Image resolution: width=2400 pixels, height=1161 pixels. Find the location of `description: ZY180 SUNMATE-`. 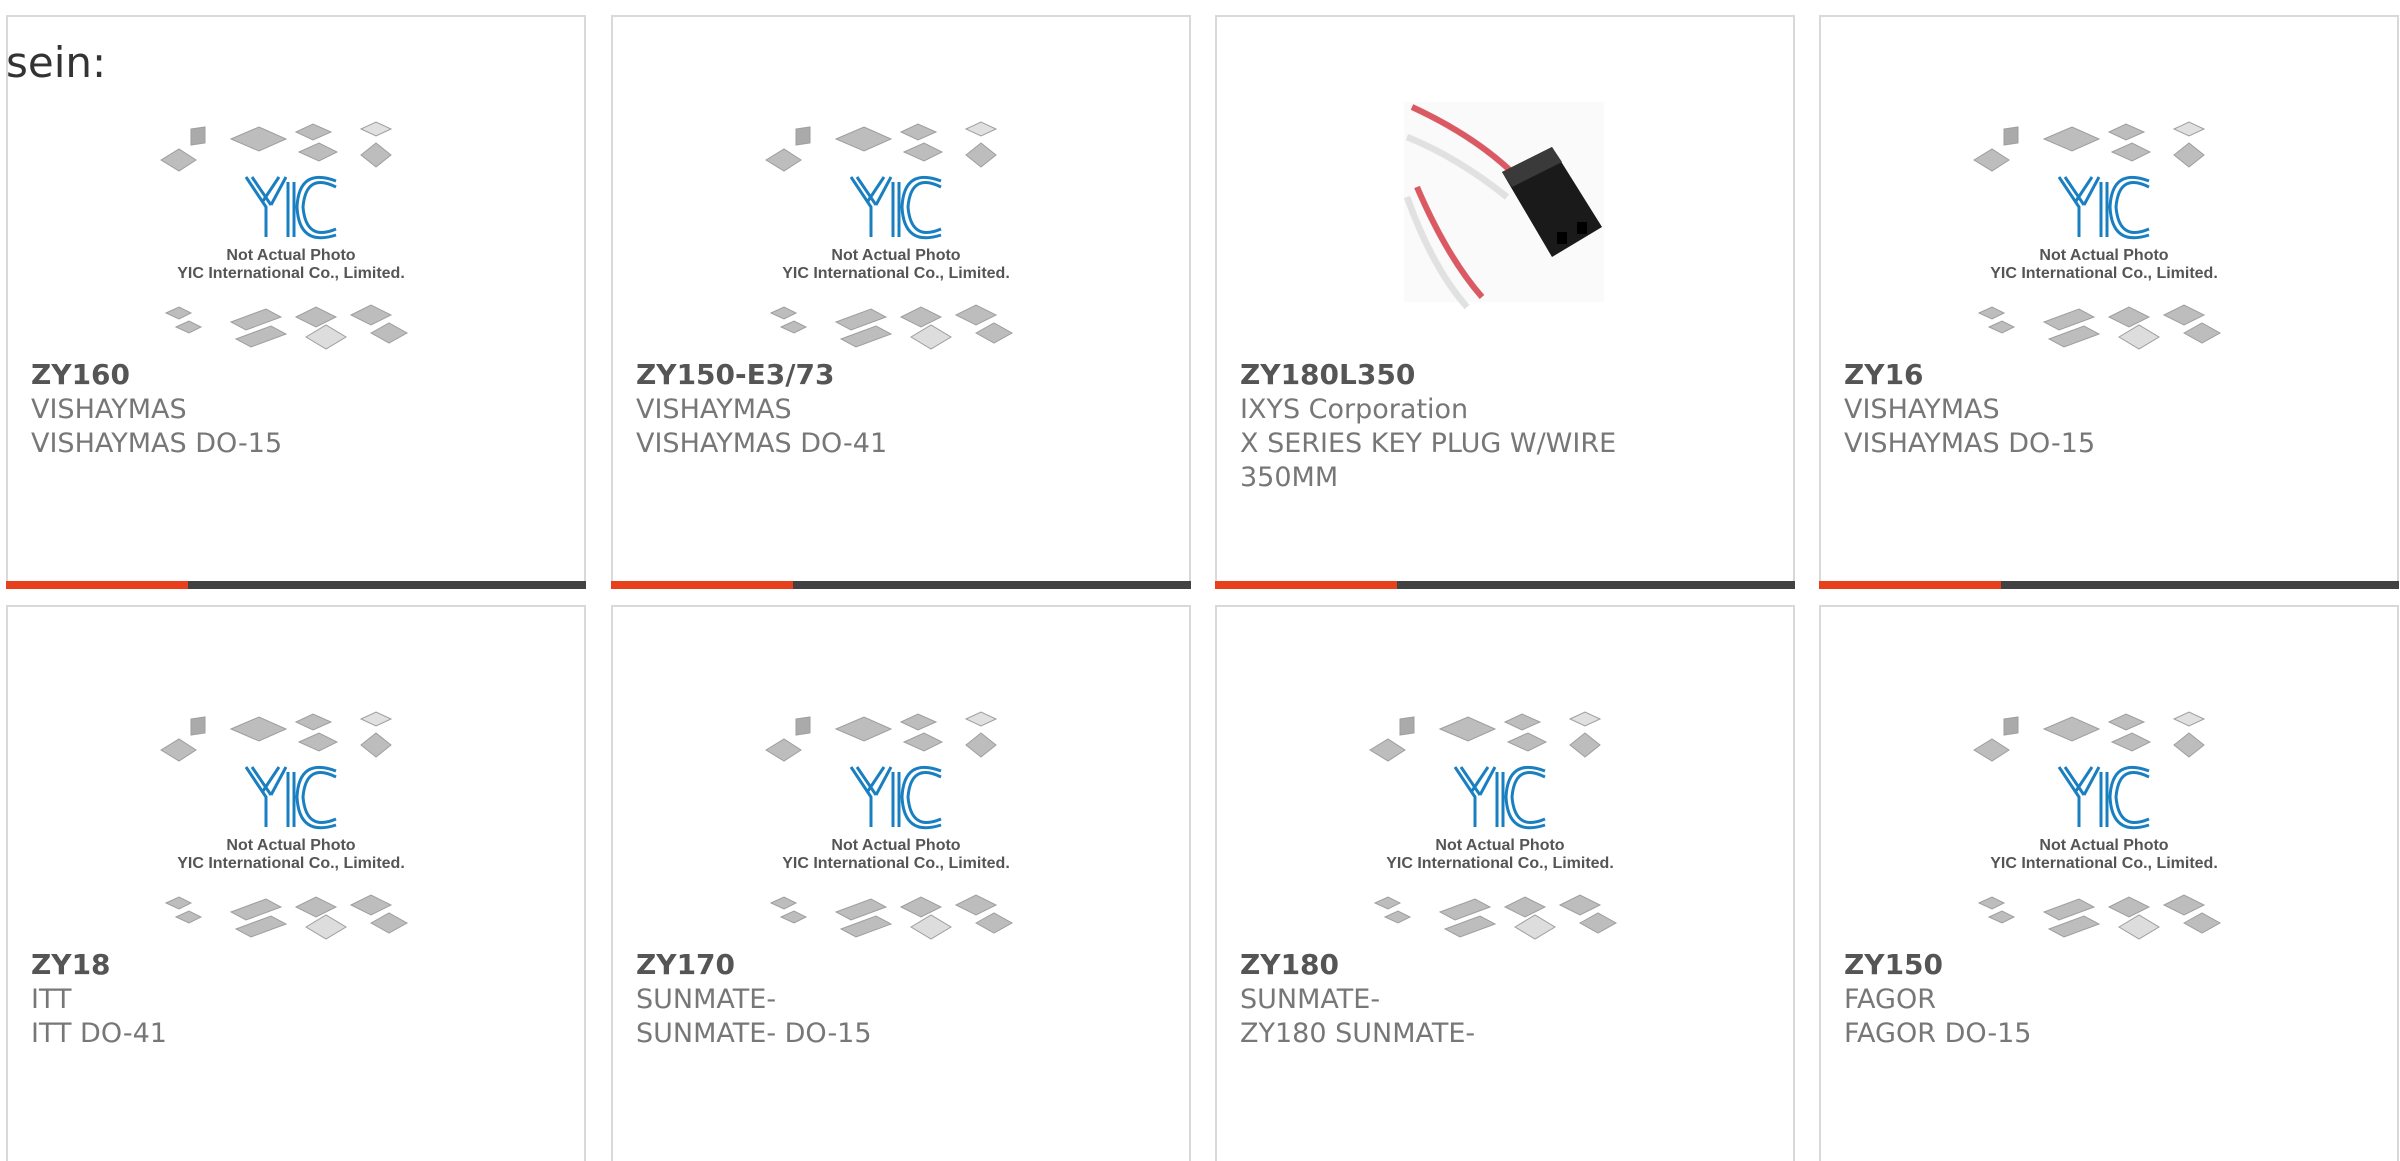

description: ZY180 SUNMATE- is located at coordinates (1358, 1033).